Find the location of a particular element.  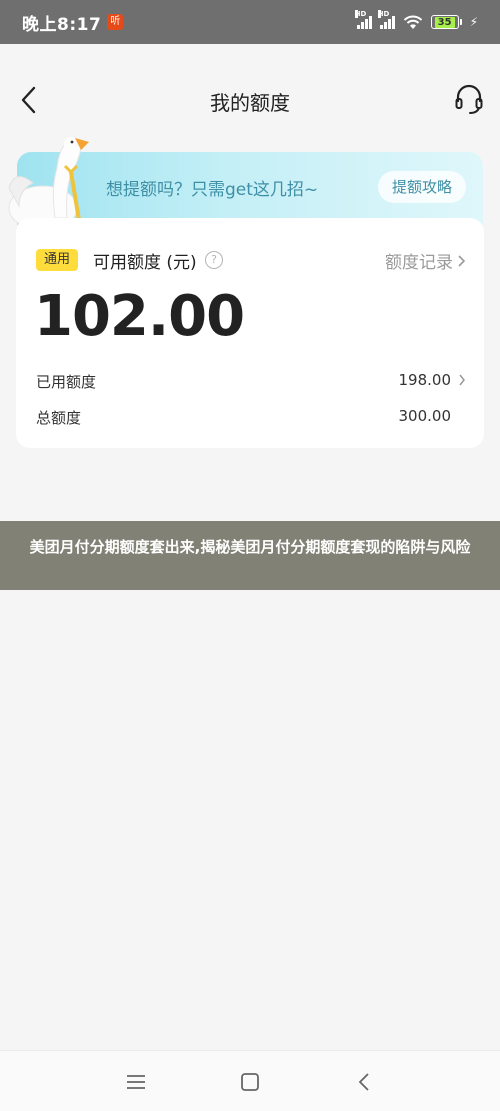

back-button is located at coordinates (28, 100).